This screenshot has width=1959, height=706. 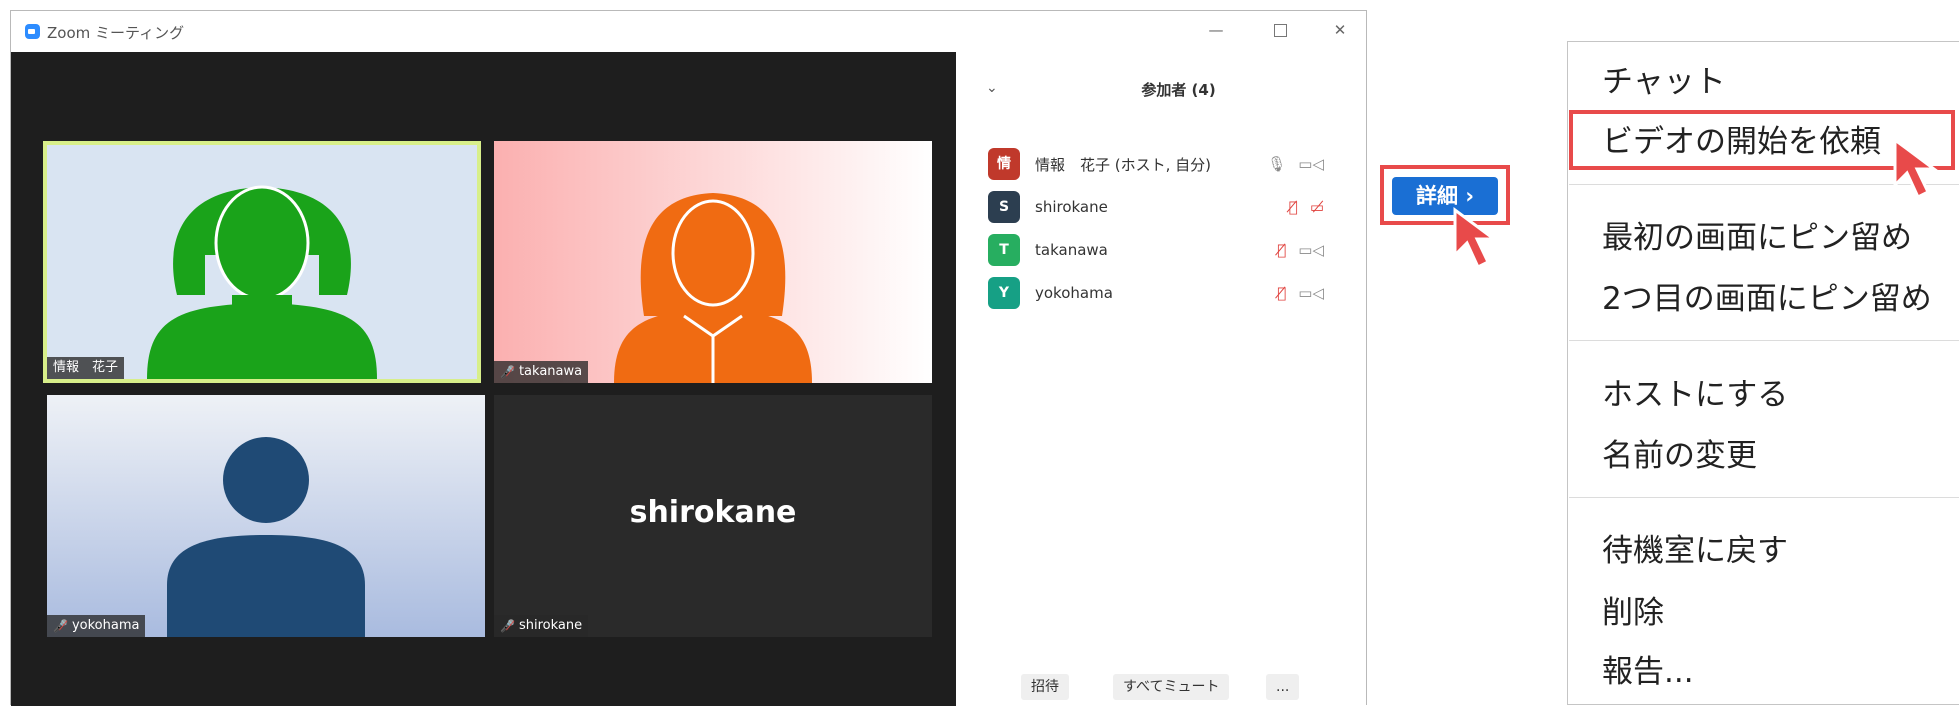 What do you see at coordinates (1767, 295) in the screenshot?
I see `menu-item-pin-second-screen: 2つ目の画面にピン留め` at bounding box center [1767, 295].